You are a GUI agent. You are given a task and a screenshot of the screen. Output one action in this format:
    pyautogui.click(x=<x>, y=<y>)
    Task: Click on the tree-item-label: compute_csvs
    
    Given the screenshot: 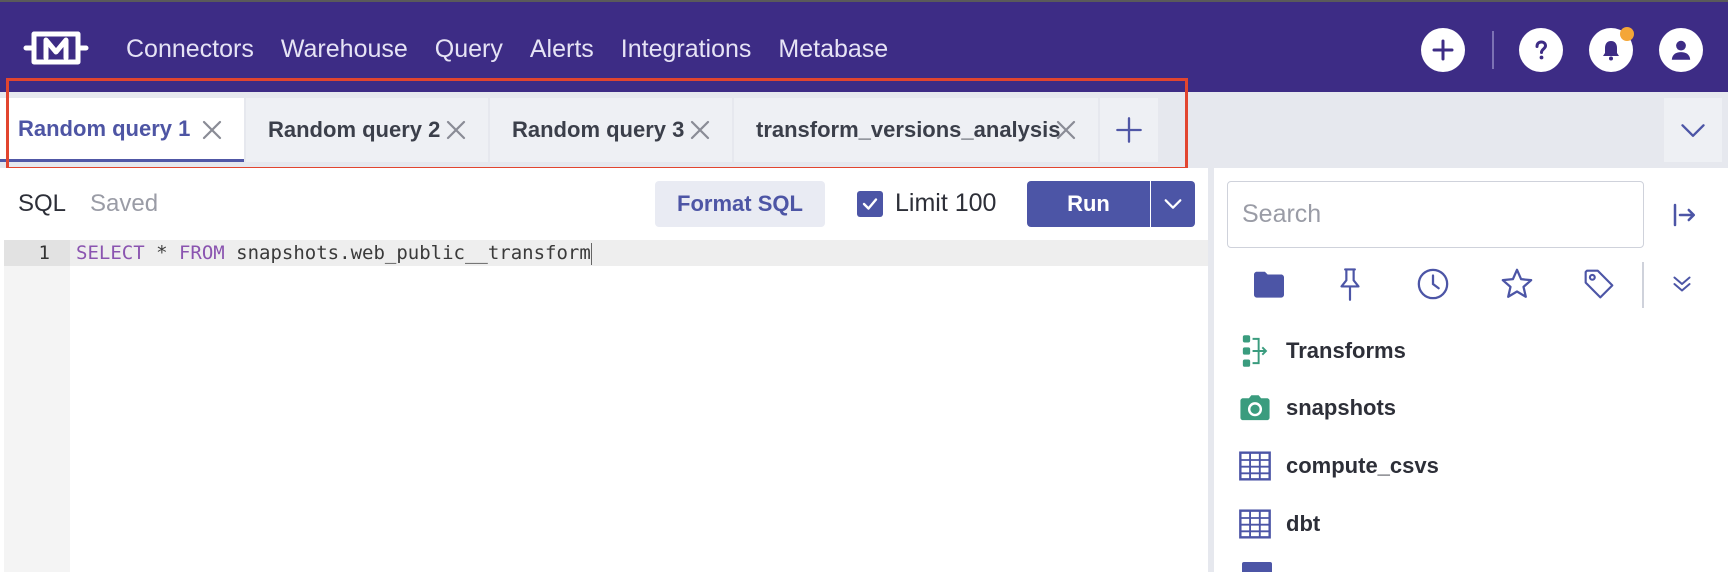 What is the action you would take?
    pyautogui.click(x=1362, y=465)
    